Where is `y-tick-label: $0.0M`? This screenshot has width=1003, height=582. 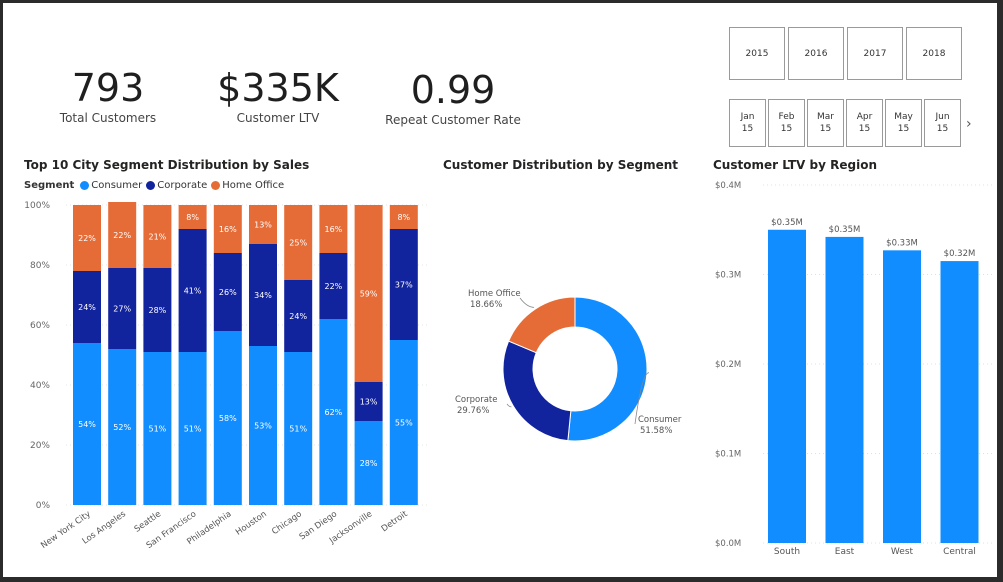
y-tick-label: $0.0M is located at coordinates (728, 544).